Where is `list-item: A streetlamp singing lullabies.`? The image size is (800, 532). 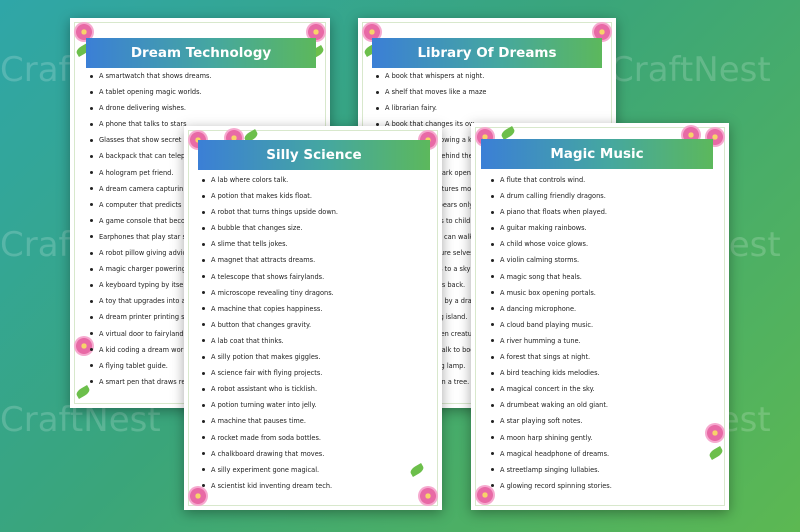 list-item: A streetlamp singing lullabies. is located at coordinates (602, 470).